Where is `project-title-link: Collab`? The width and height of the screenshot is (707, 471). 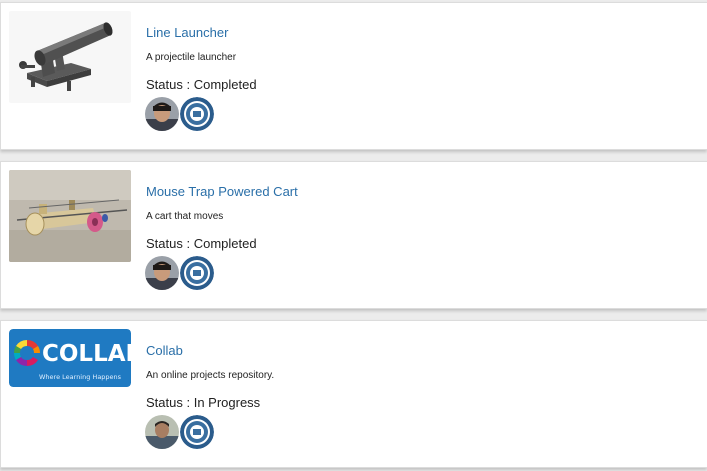
project-title-link: Collab is located at coordinates (164, 350).